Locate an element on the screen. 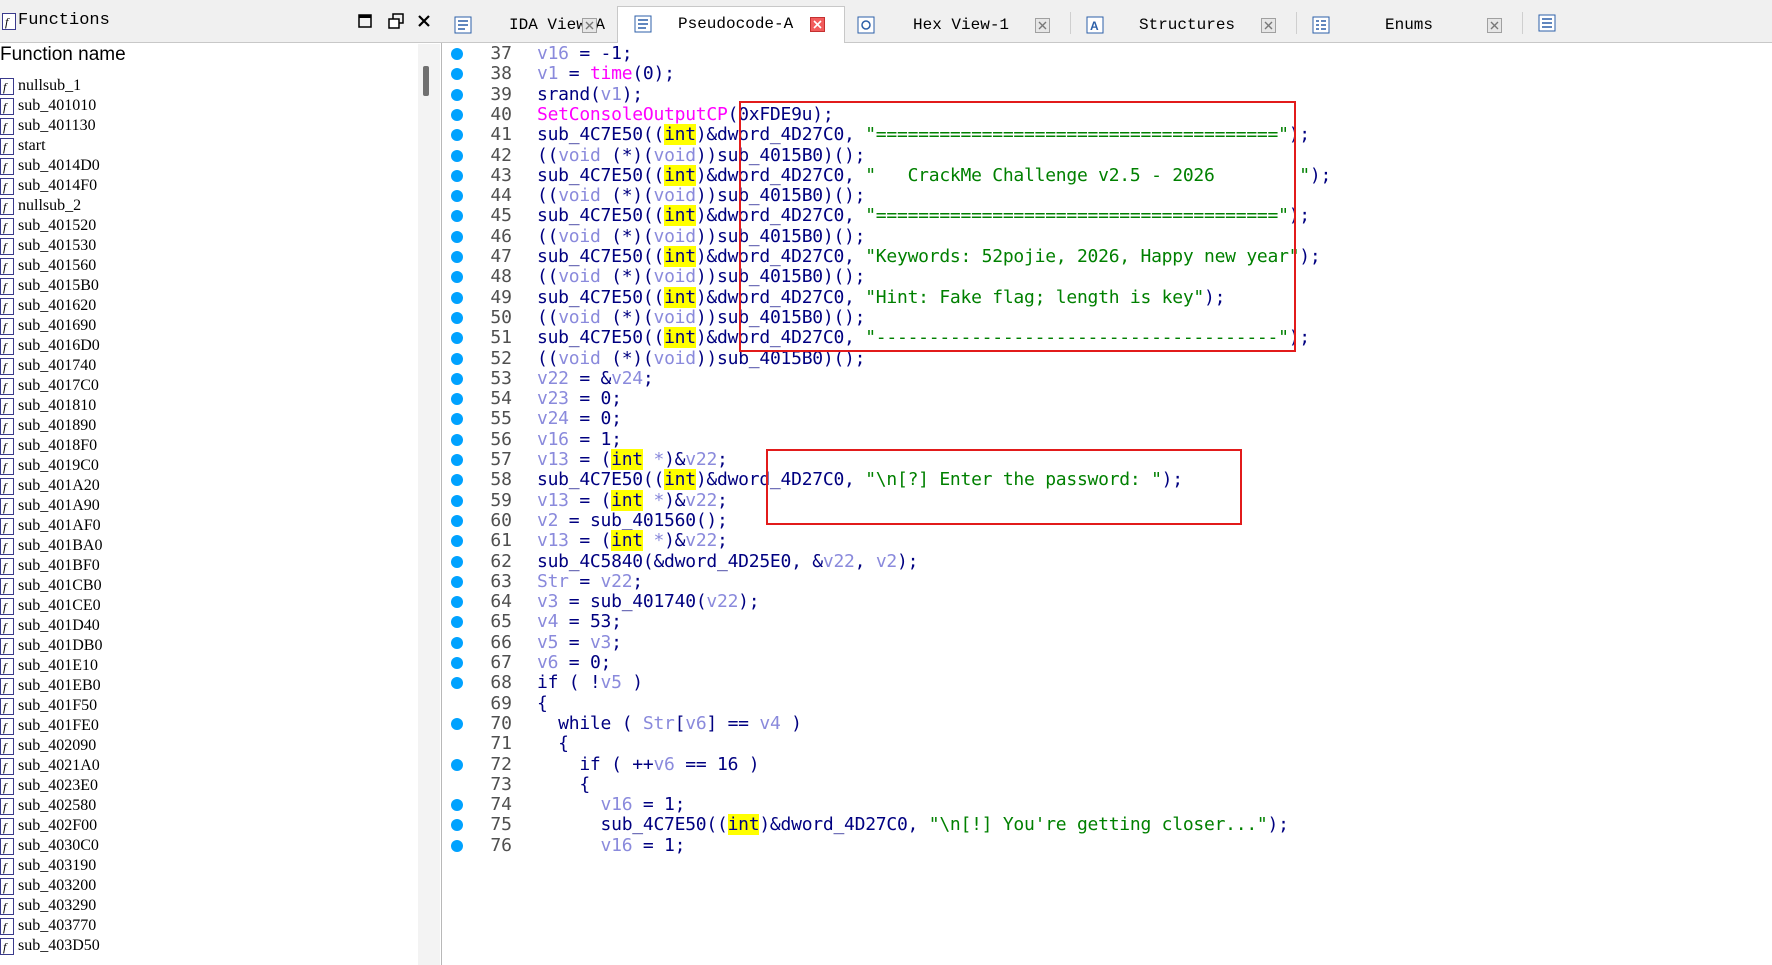 The image size is (1772, 965). code-text: v24 = 0; is located at coordinates (579, 419).